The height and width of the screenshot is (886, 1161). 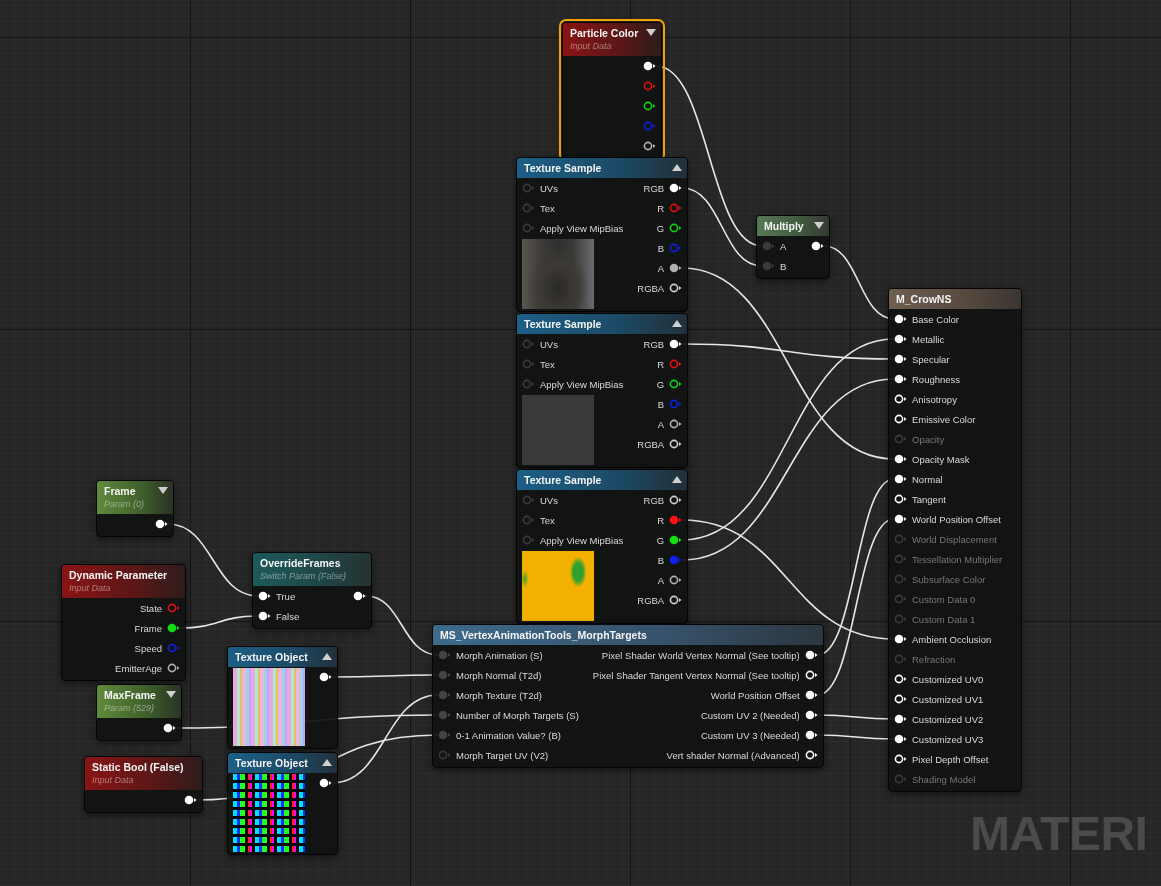 What do you see at coordinates (135, 508) in the screenshot?
I see `graph-node: Frame Param (0)` at bounding box center [135, 508].